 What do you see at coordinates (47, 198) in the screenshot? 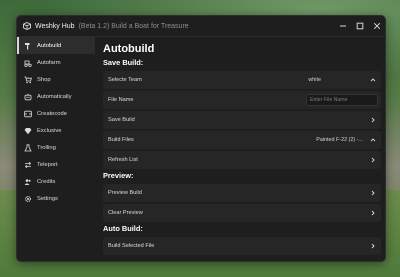
I see `sidebar-item-label: Settings` at bounding box center [47, 198].